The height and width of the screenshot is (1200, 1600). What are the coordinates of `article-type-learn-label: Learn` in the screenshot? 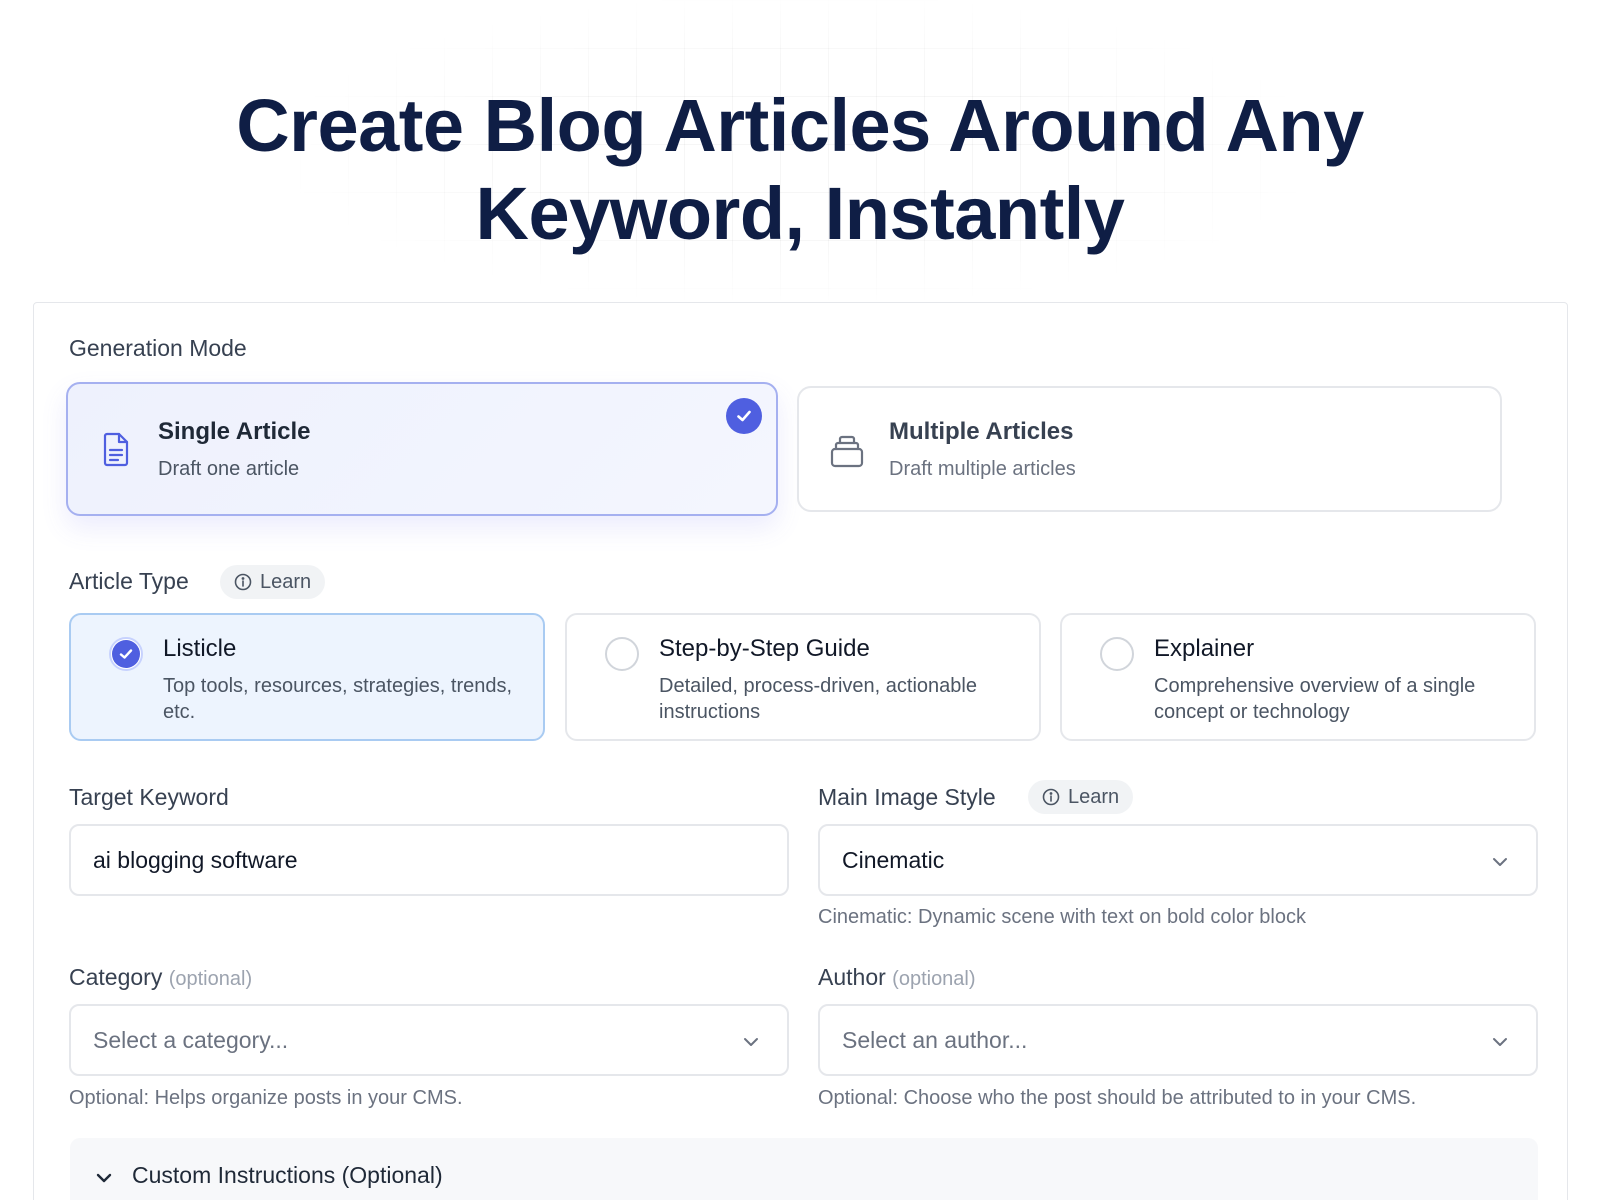 It's located at (286, 581).